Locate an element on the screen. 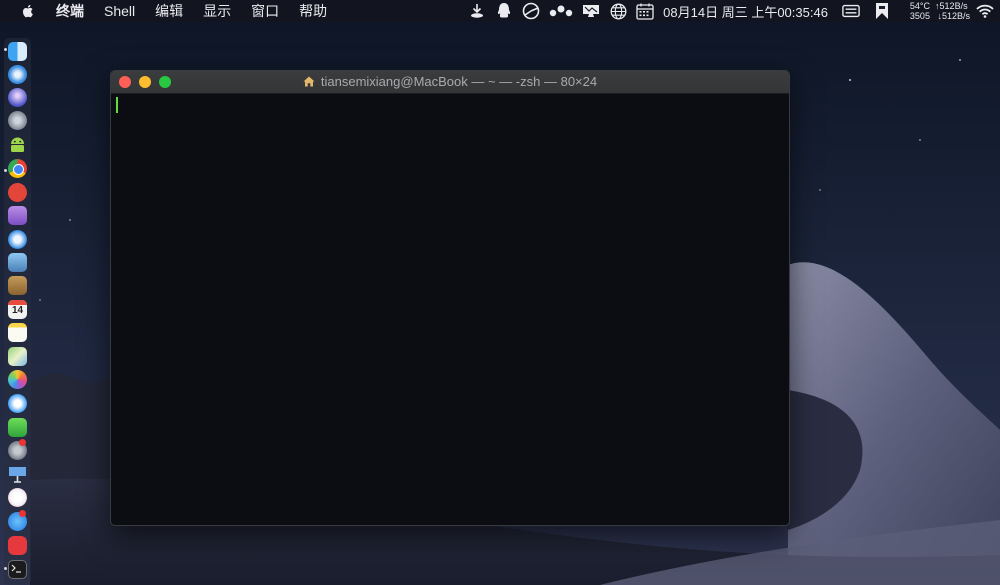 The height and width of the screenshot is (585, 1000). photos-icon is located at coordinates (17, 379).